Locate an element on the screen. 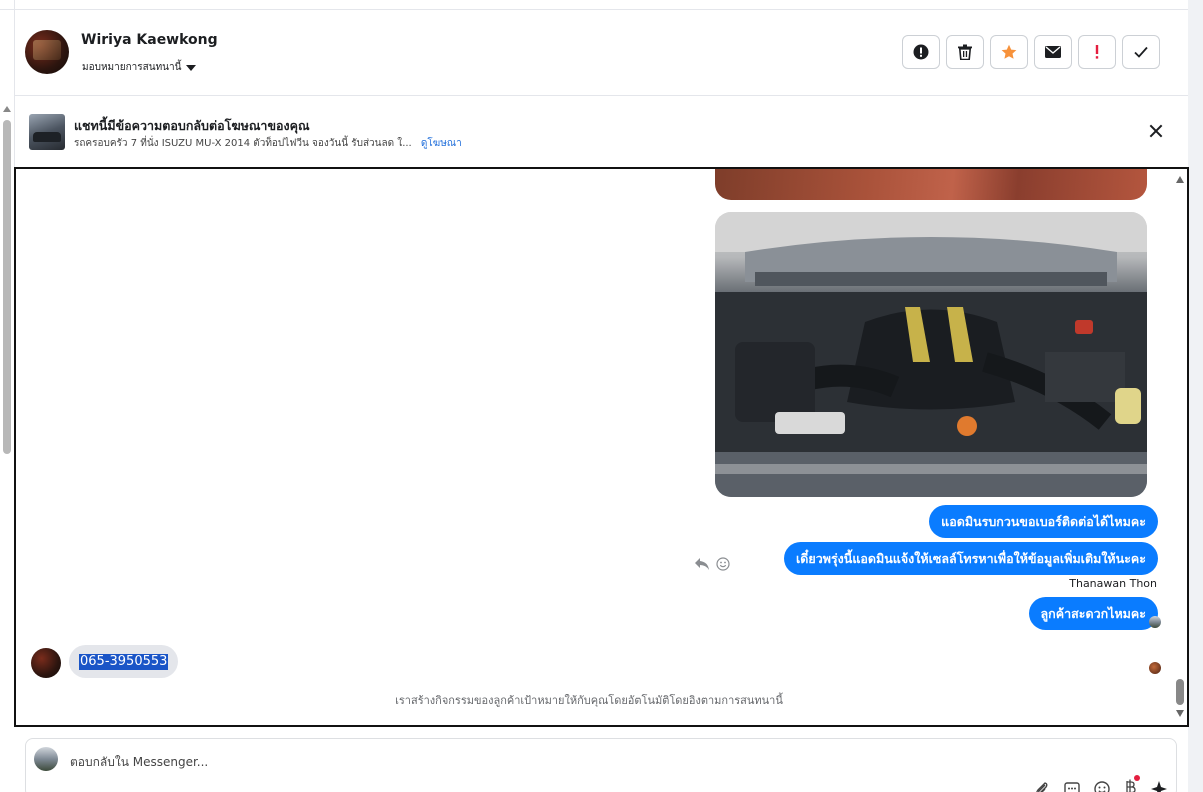 The height and width of the screenshot is (792, 1203). customer-avatar is located at coordinates (46, 663).